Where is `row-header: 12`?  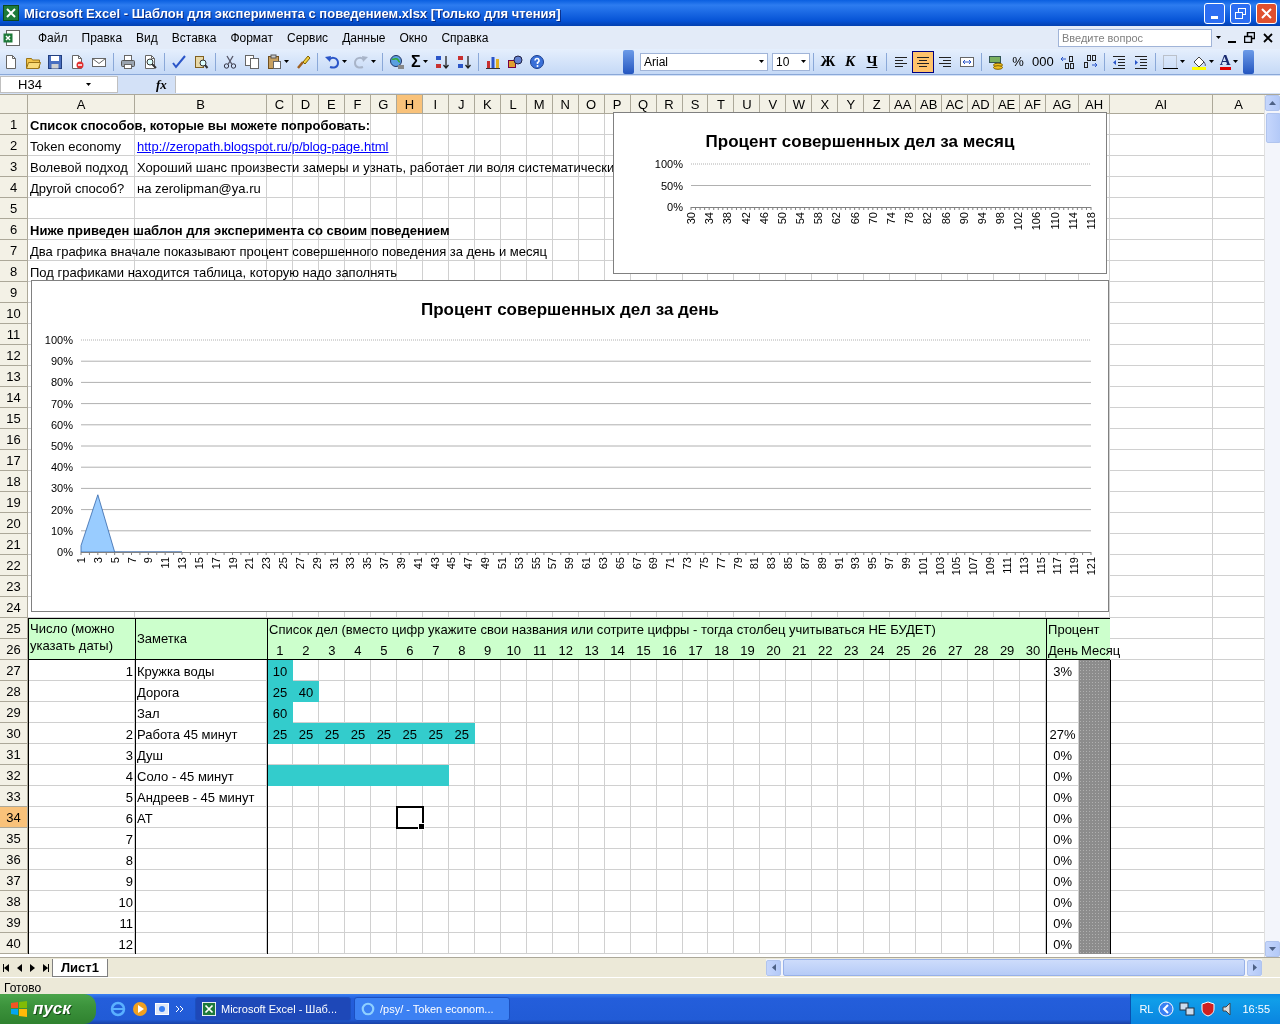 row-header: 12 is located at coordinates (14, 355).